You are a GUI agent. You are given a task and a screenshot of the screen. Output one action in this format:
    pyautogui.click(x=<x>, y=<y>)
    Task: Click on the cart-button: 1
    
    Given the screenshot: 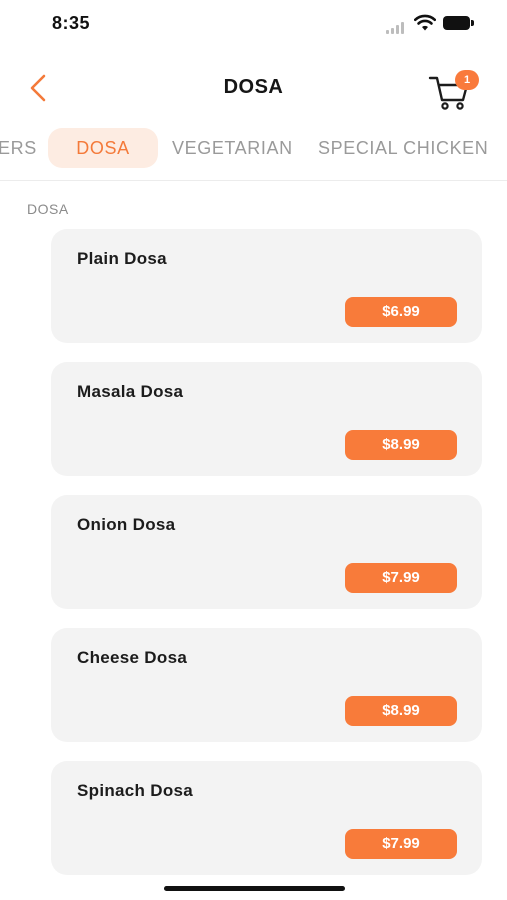 What is the action you would take?
    pyautogui.click(x=455, y=90)
    